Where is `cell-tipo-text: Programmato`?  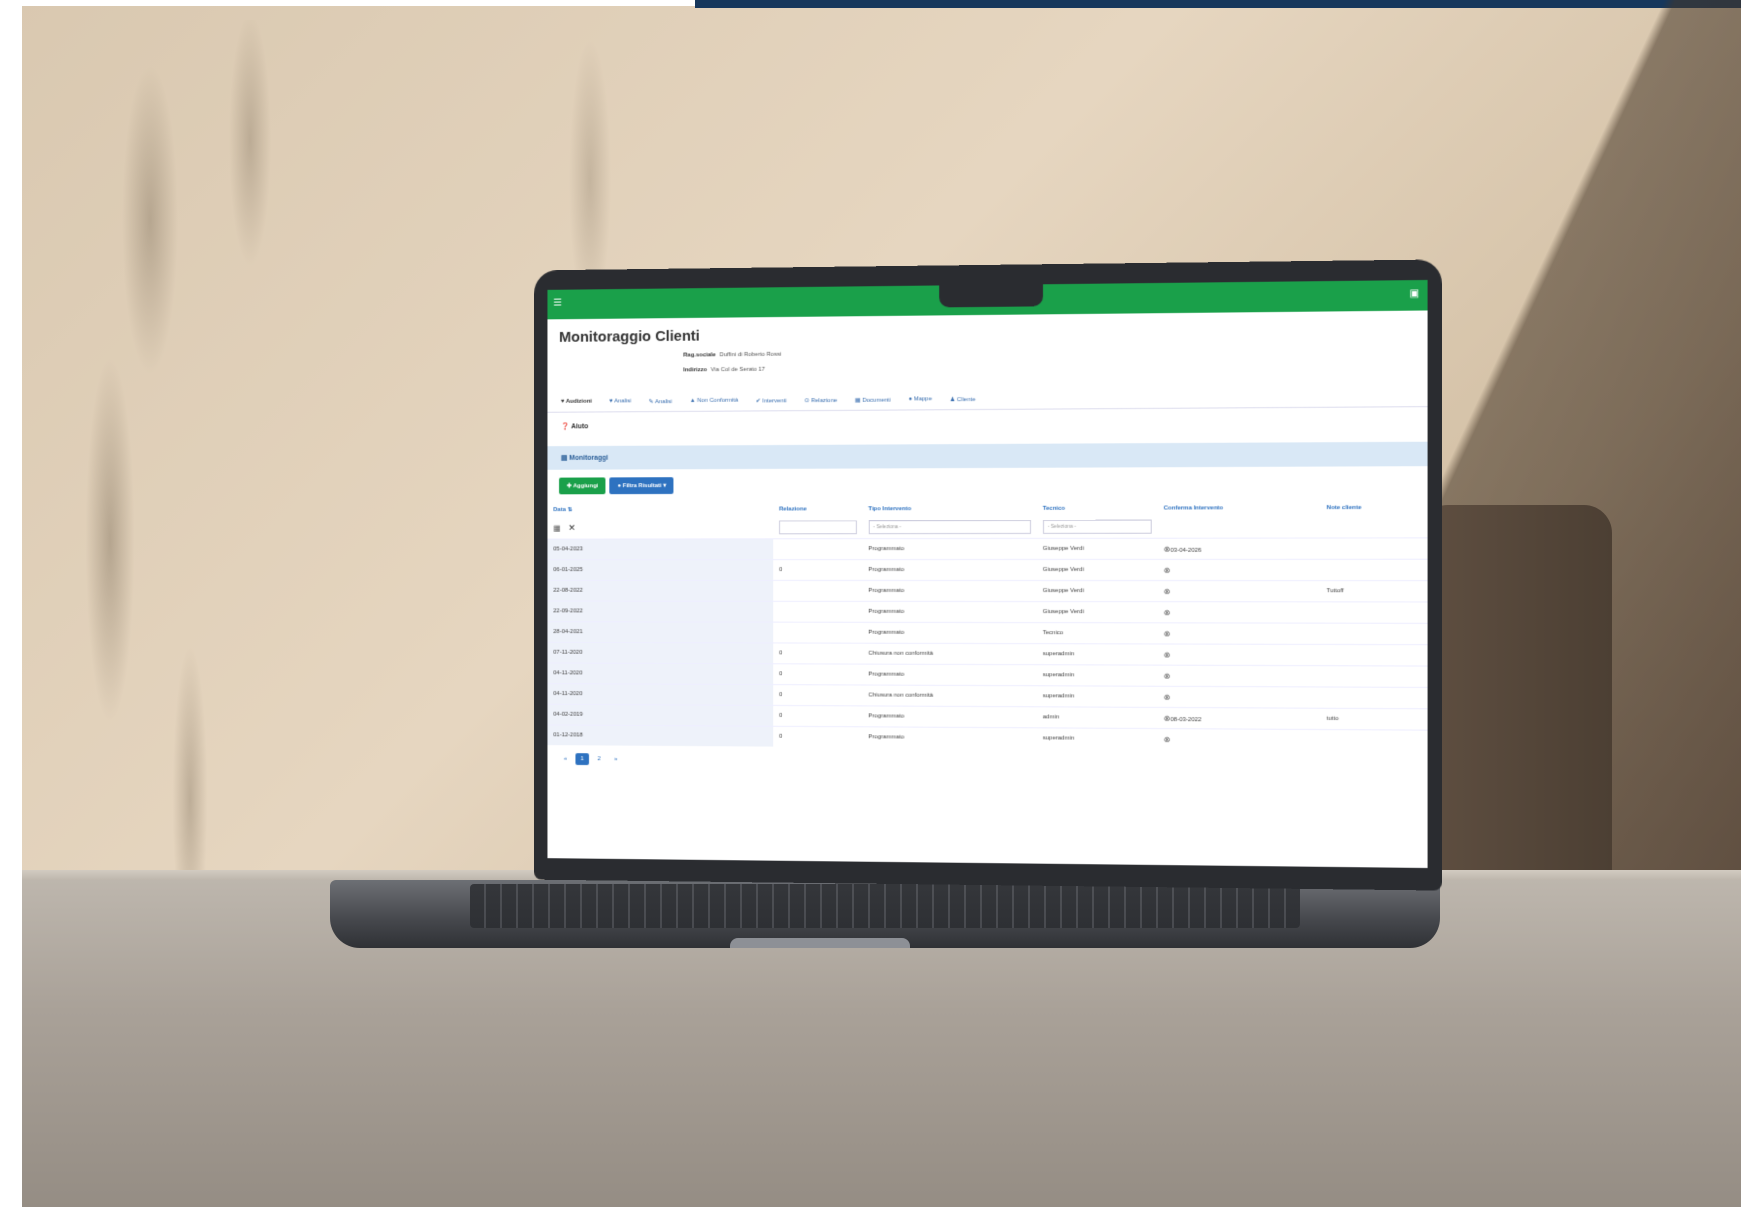
cell-tipo-text: Programmato is located at coordinates (886, 612).